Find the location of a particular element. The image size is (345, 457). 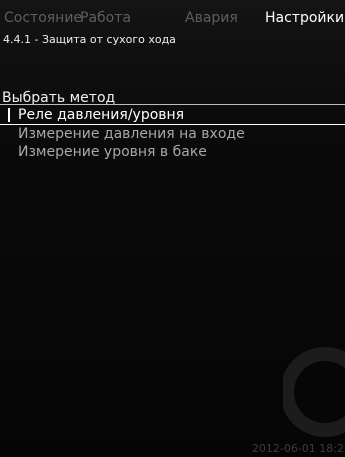

tab-bar: Состояние Работа Авария Настройки is located at coordinates (172, 17).